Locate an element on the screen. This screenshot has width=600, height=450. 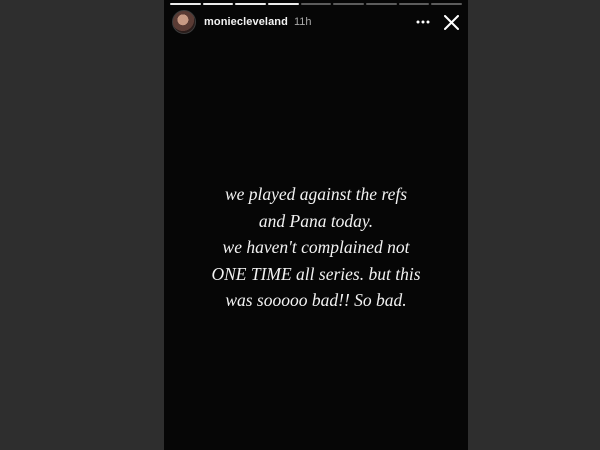
username: moniecleveland is located at coordinates (246, 22).